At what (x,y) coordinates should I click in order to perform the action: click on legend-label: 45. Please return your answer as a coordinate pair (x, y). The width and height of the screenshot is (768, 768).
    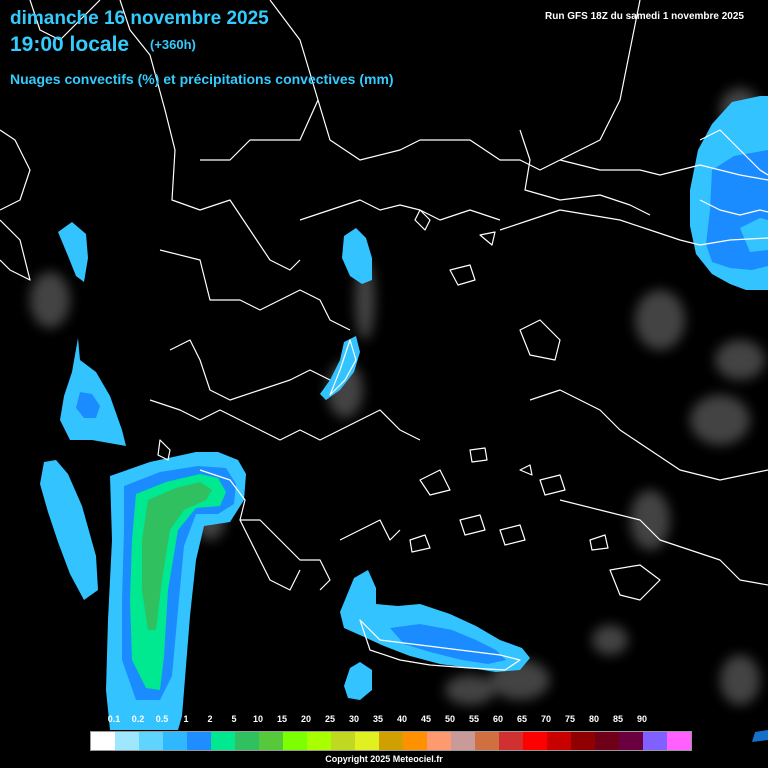
    Looking at the image, I should click on (425, 719).